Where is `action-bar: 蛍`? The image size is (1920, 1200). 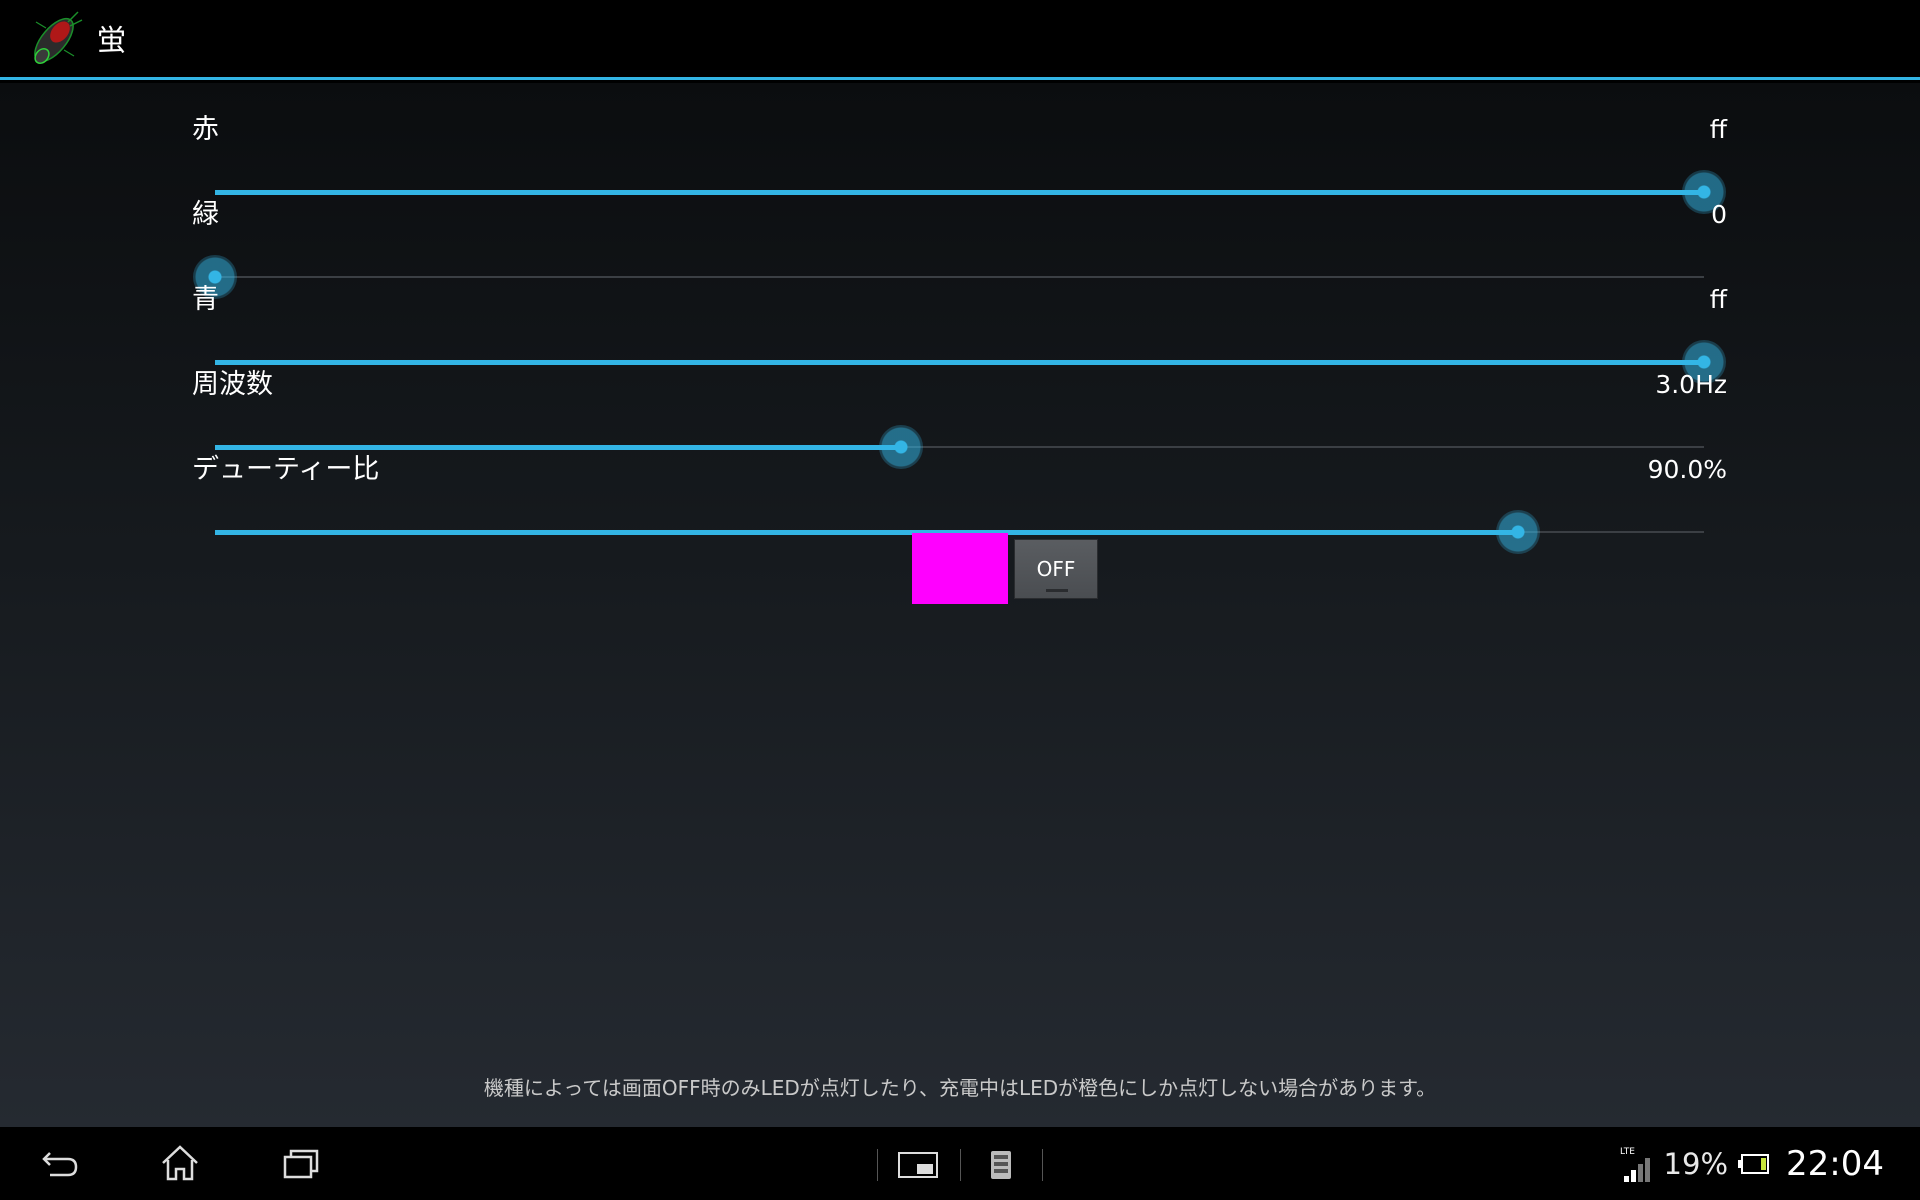 action-bar: 蛍 is located at coordinates (960, 40).